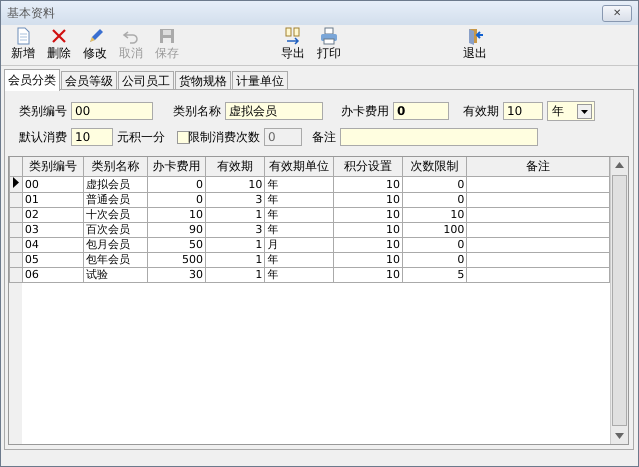  I want to click on toolbar-button: 删除, so click(59, 45).